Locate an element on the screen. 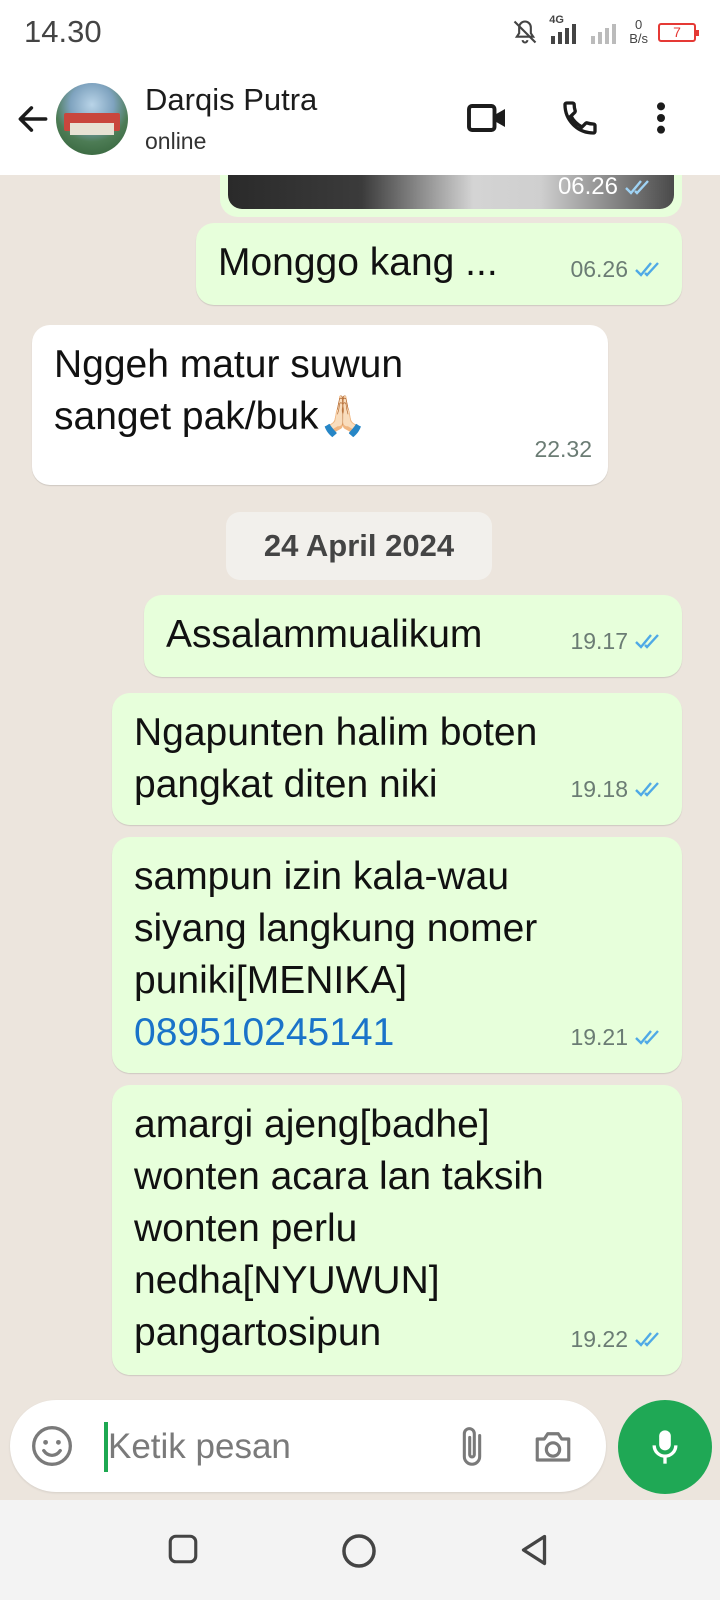 This screenshot has width=720, height=1600. more-vertical-icon is located at coordinates (661, 118).